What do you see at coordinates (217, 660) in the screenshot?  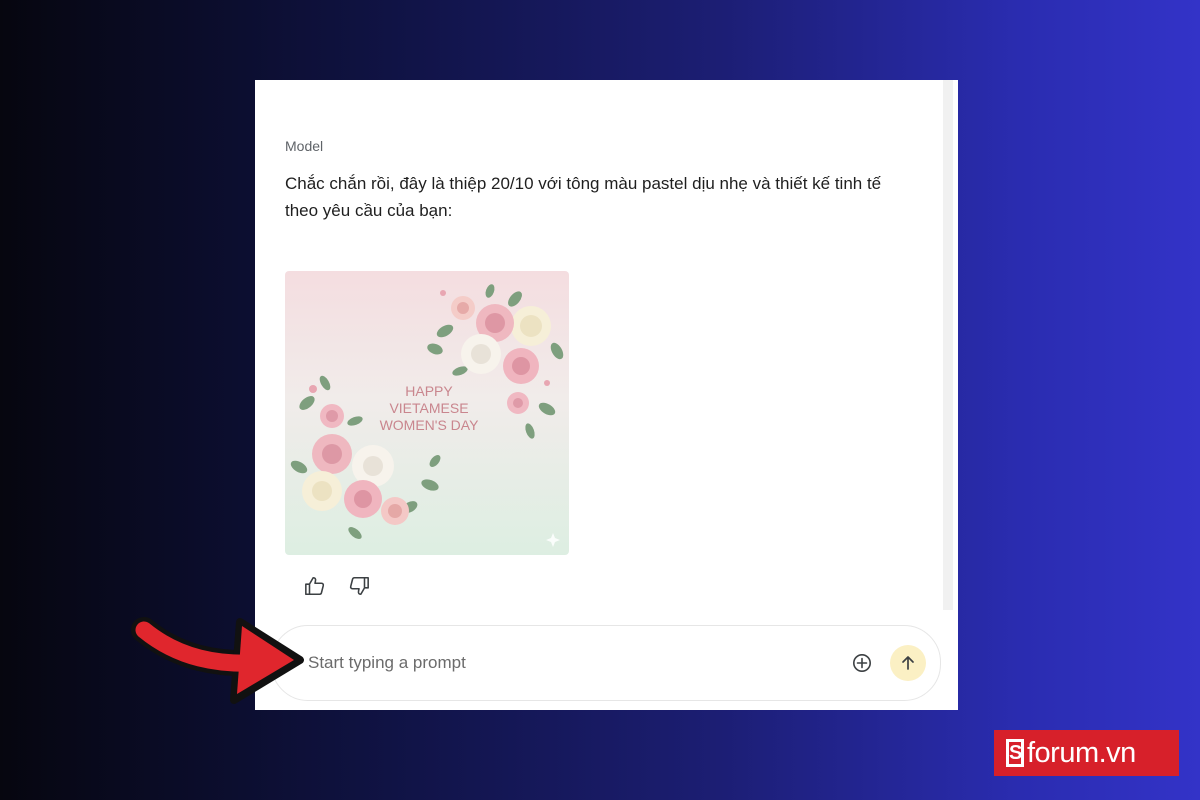 I see `annotation-arrow` at bounding box center [217, 660].